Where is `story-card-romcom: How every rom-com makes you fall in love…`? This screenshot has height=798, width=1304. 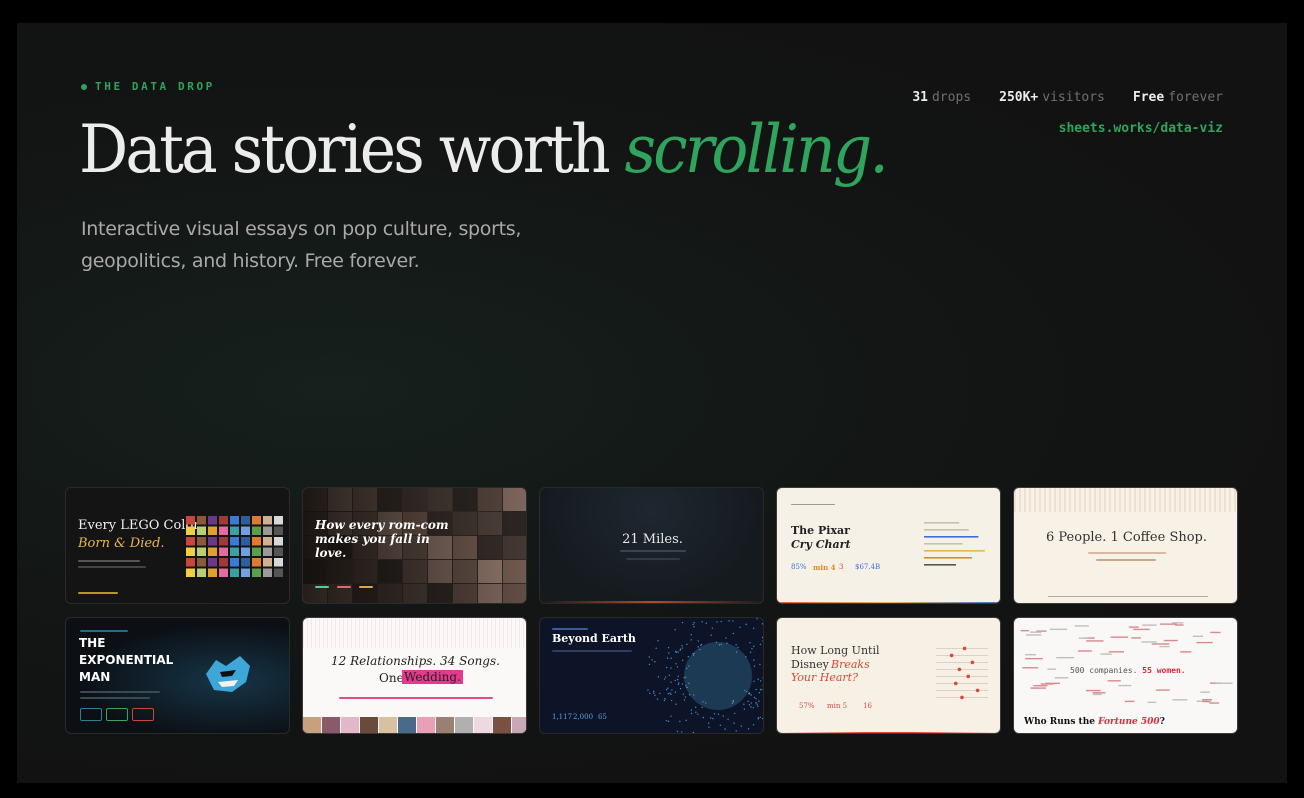 story-card-romcom: How every rom-com makes you fall in love… is located at coordinates (414, 545).